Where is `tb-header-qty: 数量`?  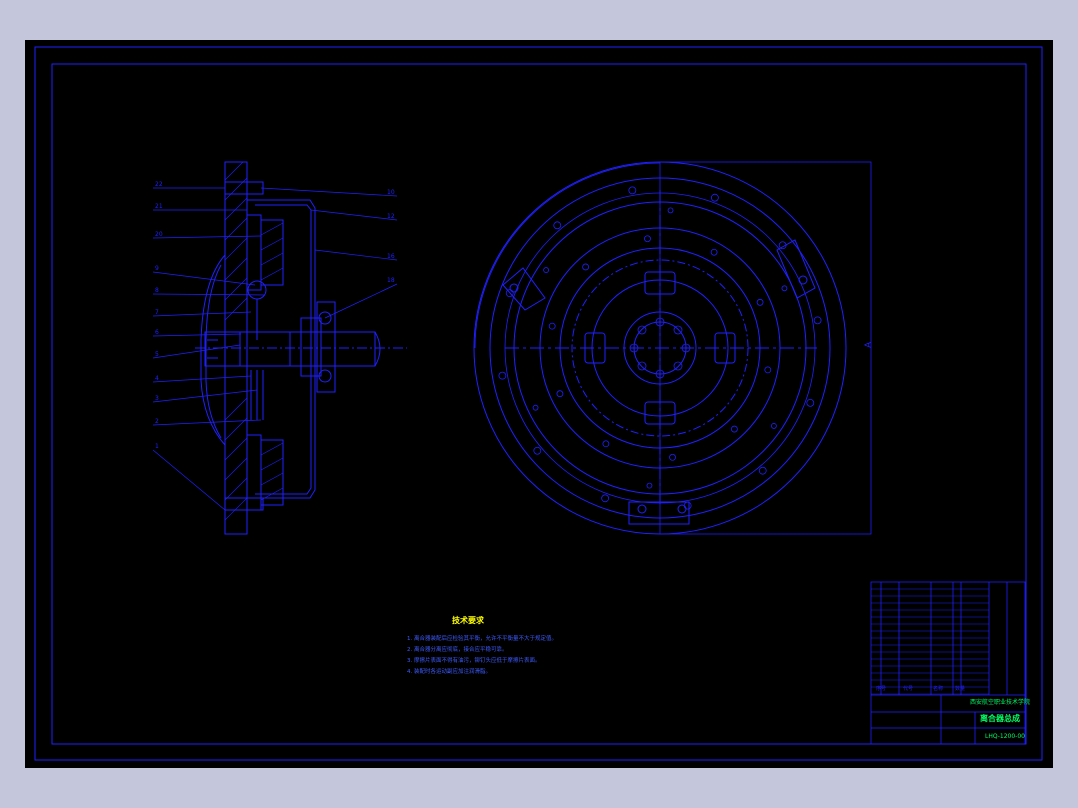 tb-header-qty: 数量 is located at coordinates (960, 688).